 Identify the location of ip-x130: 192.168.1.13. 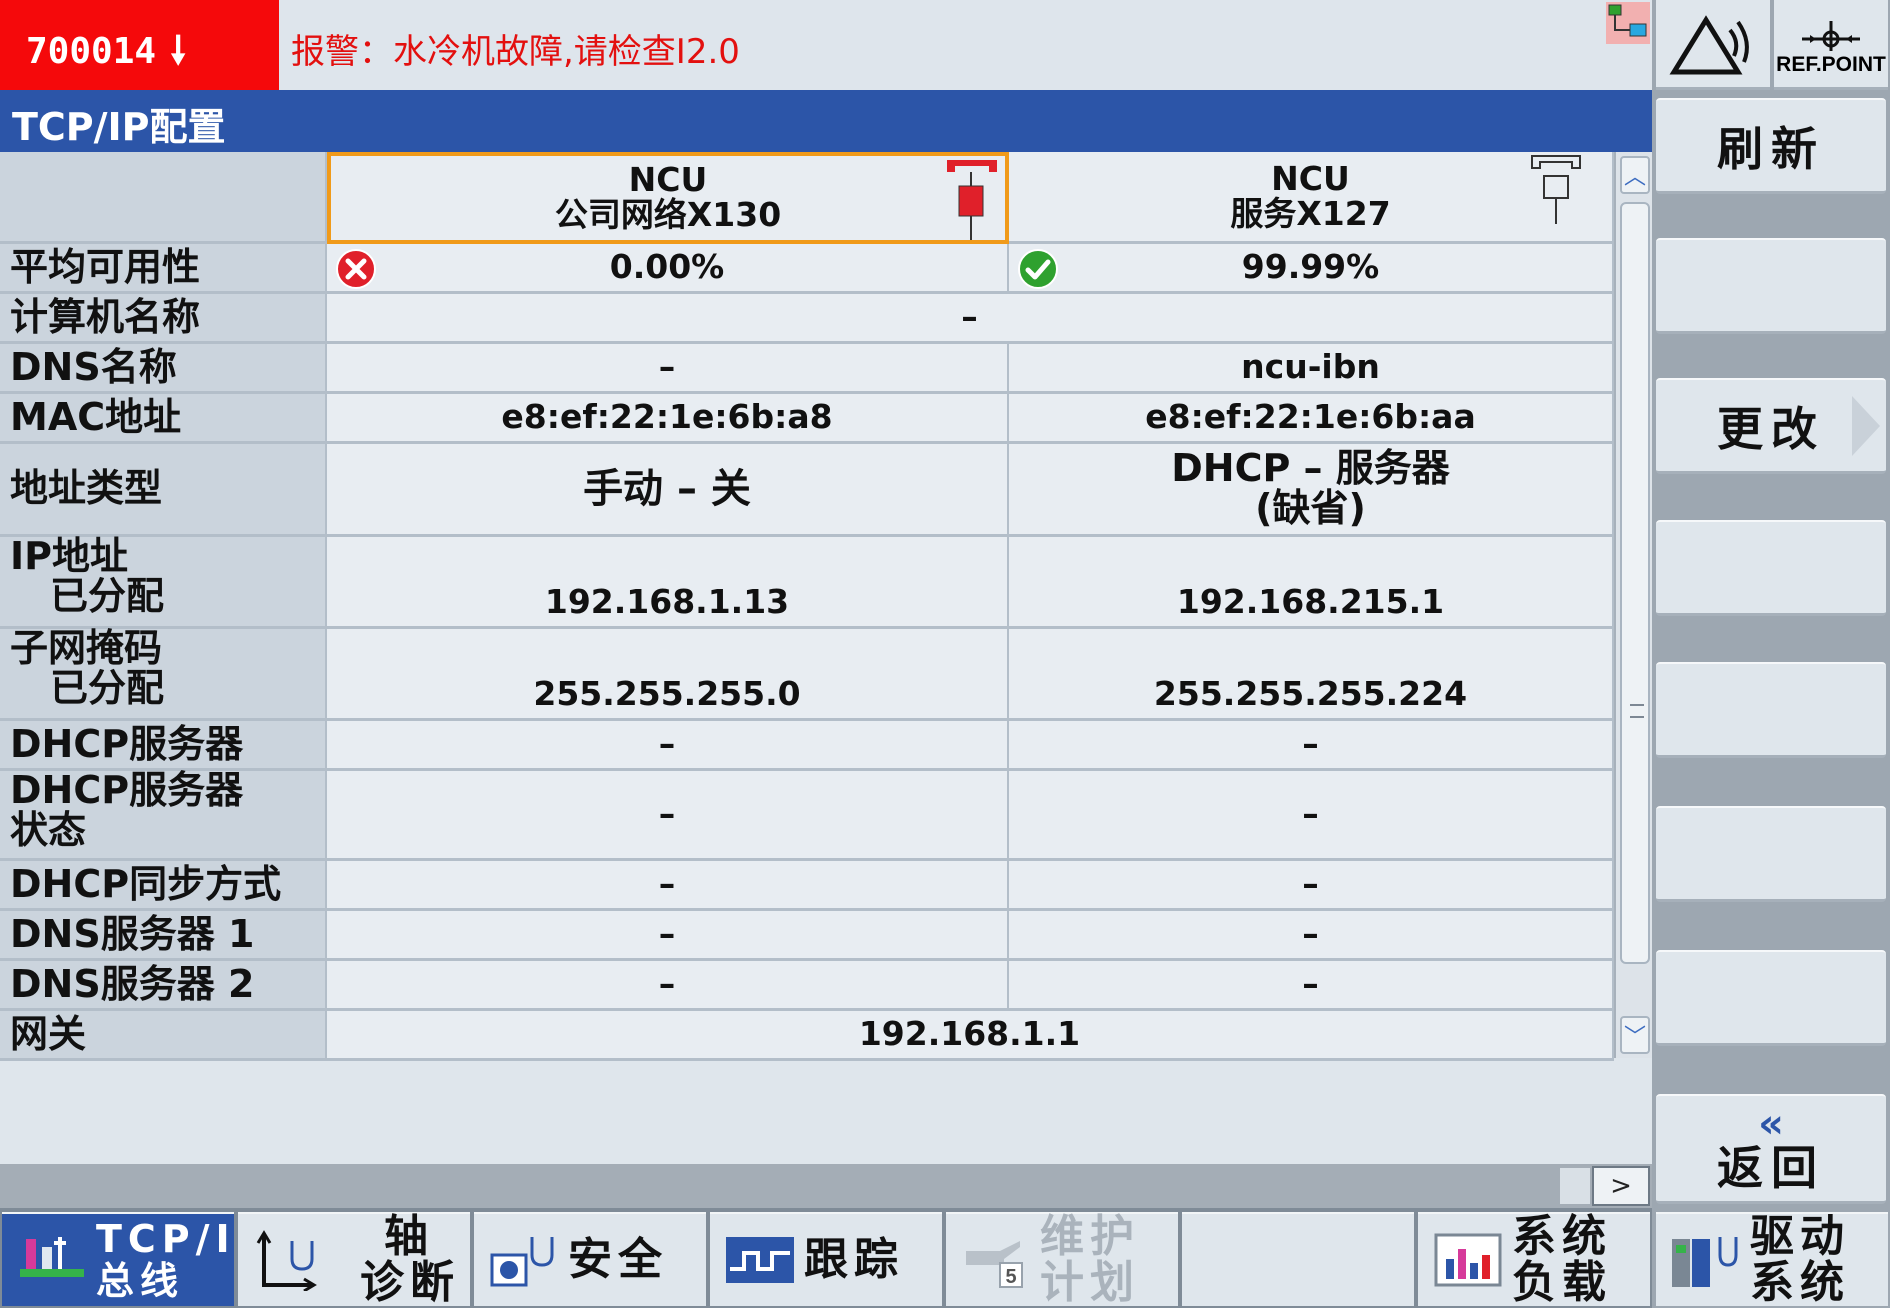
(668, 583).